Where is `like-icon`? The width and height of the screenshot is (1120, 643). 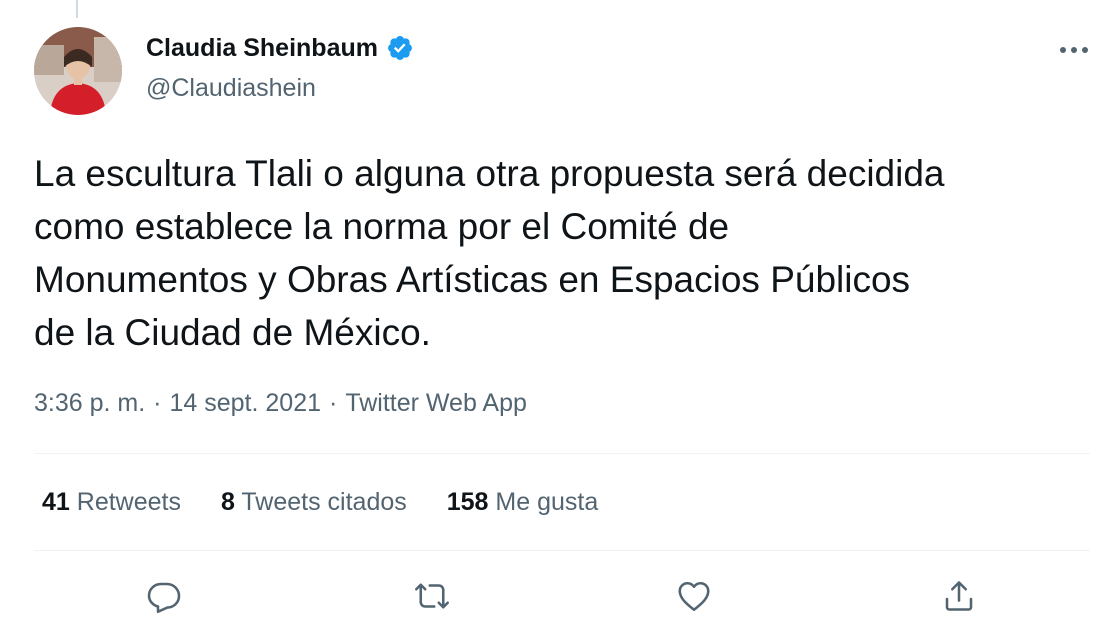 like-icon is located at coordinates (694, 596).